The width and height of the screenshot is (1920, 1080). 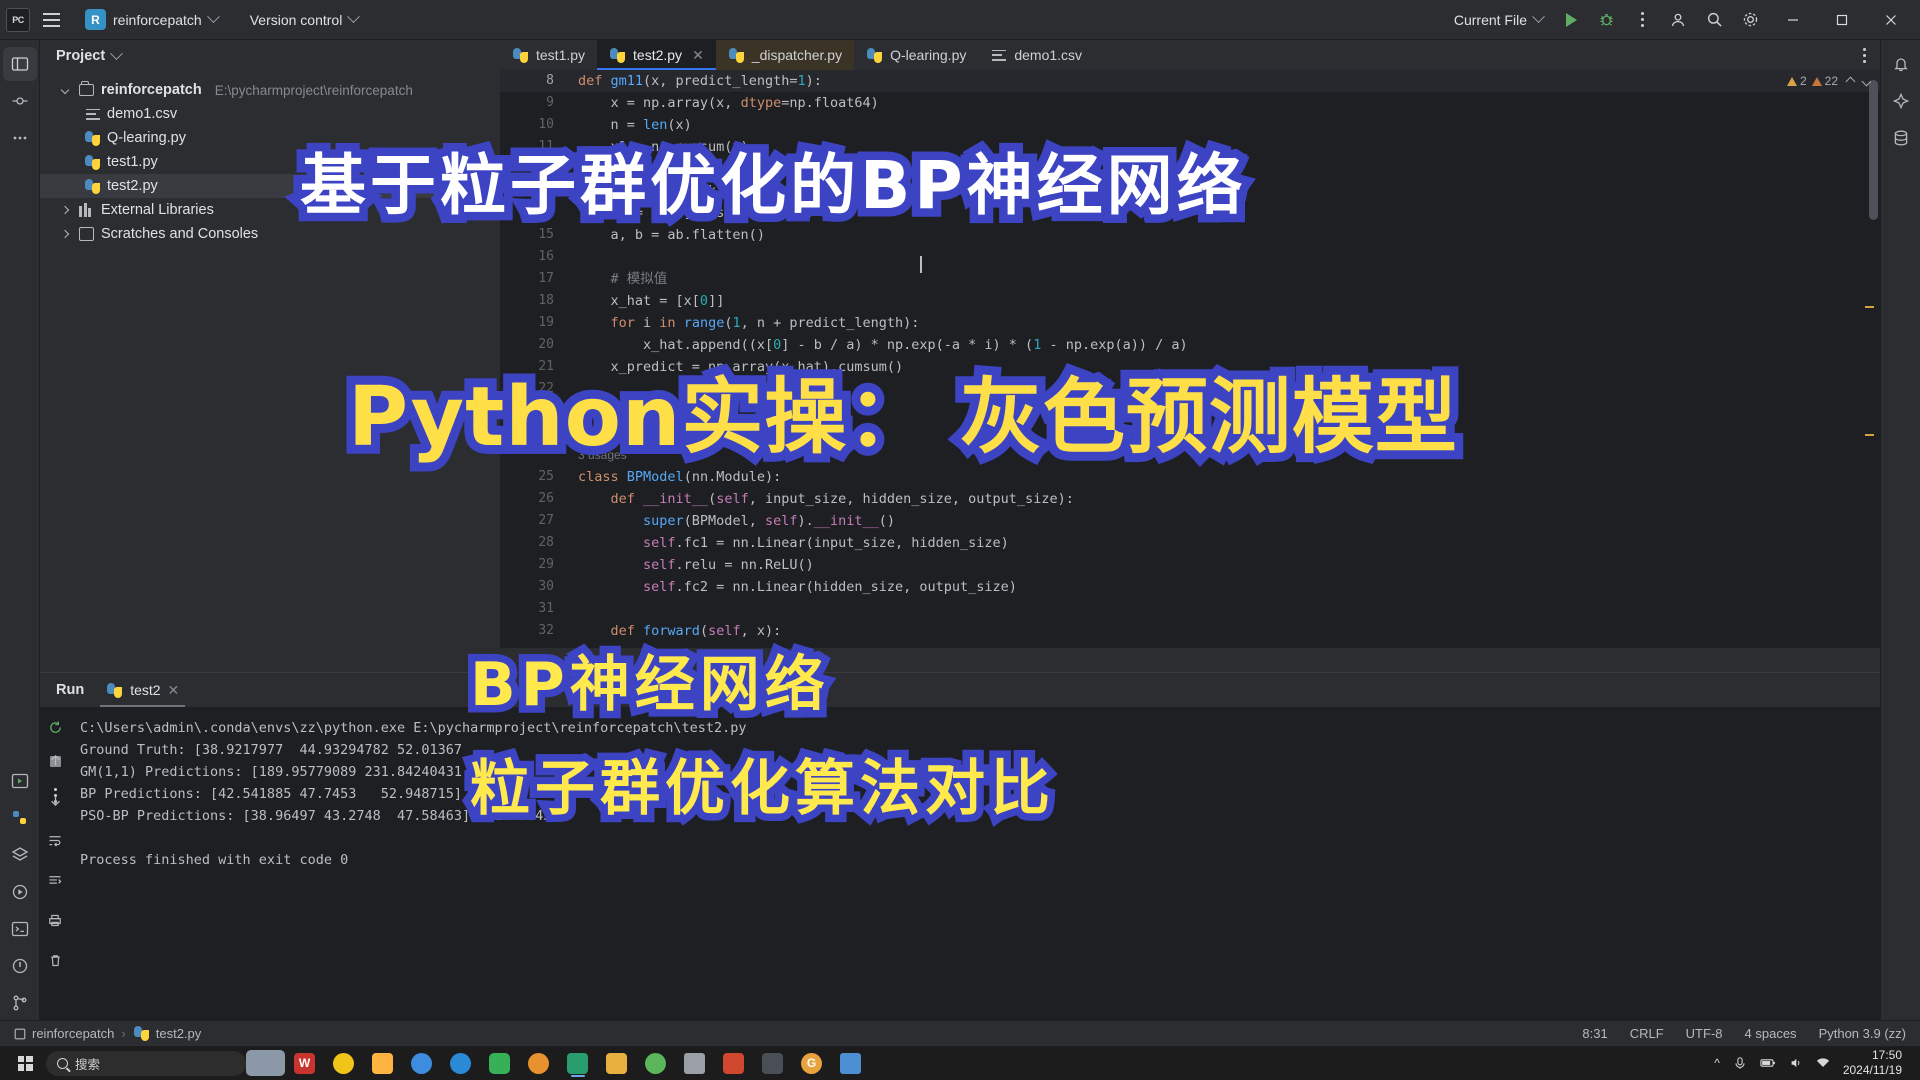 I want to click on previous-problem-button, so click(x=1850, y=81).